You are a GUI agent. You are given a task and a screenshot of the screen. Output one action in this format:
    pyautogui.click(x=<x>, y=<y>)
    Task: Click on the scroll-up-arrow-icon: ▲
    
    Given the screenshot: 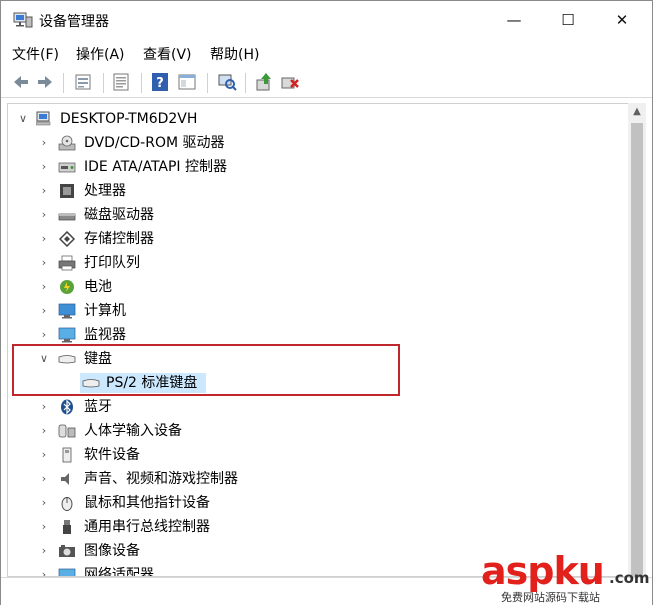 What is the action you would take?
    pyautogui.click(x=637, y=112)
    